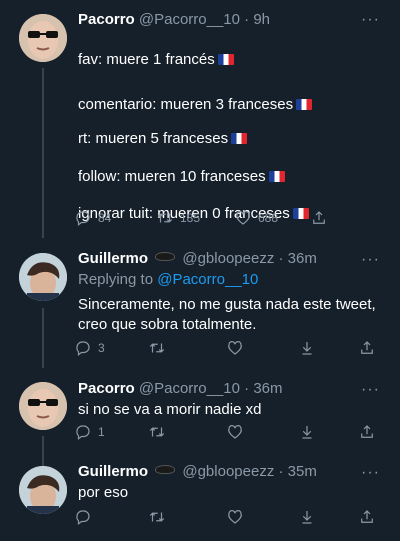  I want to click on tweet-4: Guillermo @gbloopeezz · 35m ··· por eso, so click(200, 502).